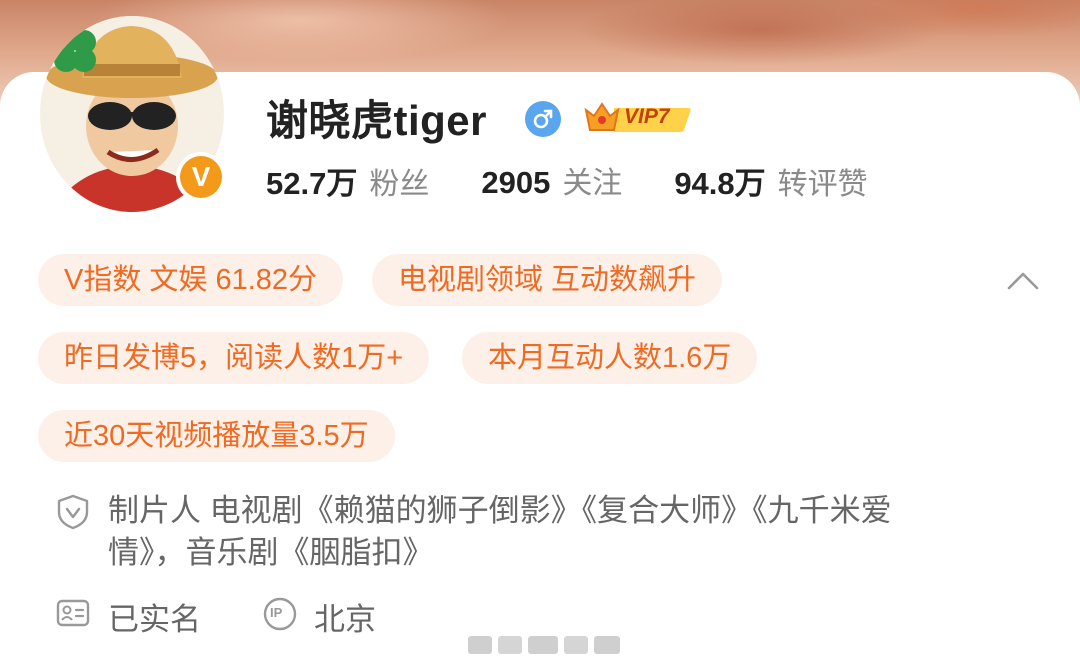 The image size is (1080, 672). What do you see at coordinates (73, 615) in the screenshot?
I see `id-card-icon` at bounding box center [73, 615].